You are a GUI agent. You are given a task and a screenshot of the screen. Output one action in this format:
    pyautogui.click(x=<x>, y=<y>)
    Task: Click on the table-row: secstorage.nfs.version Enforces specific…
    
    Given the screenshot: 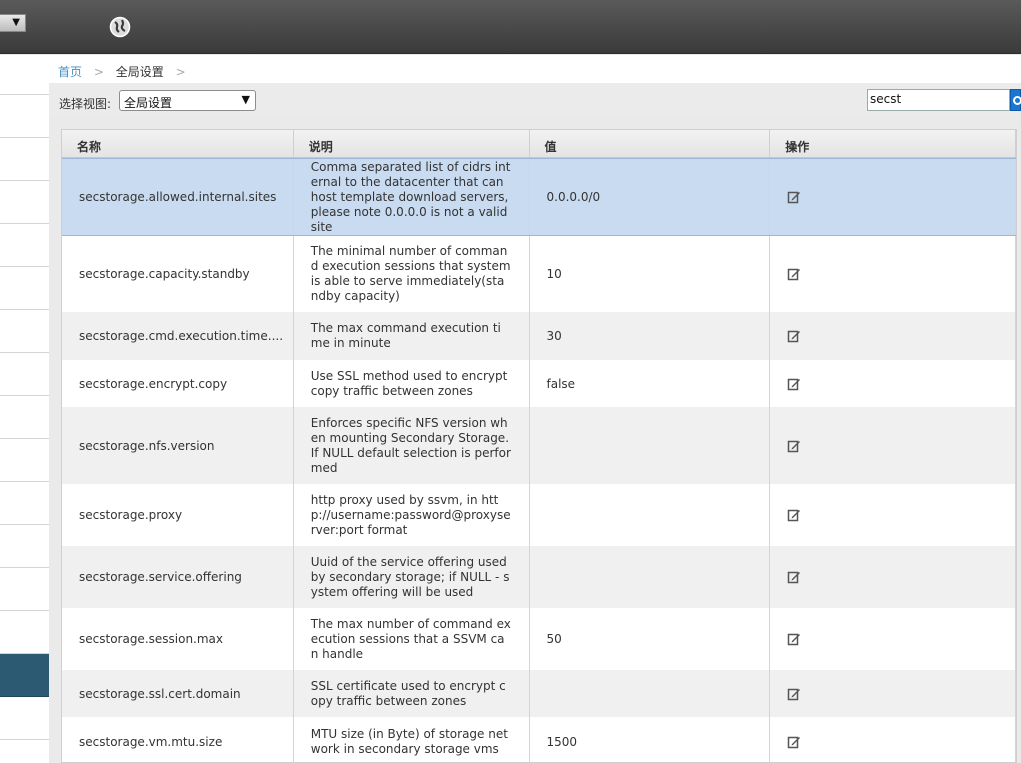 What is the action you would take?
    pyautogui.click(x=539, y=445)
    